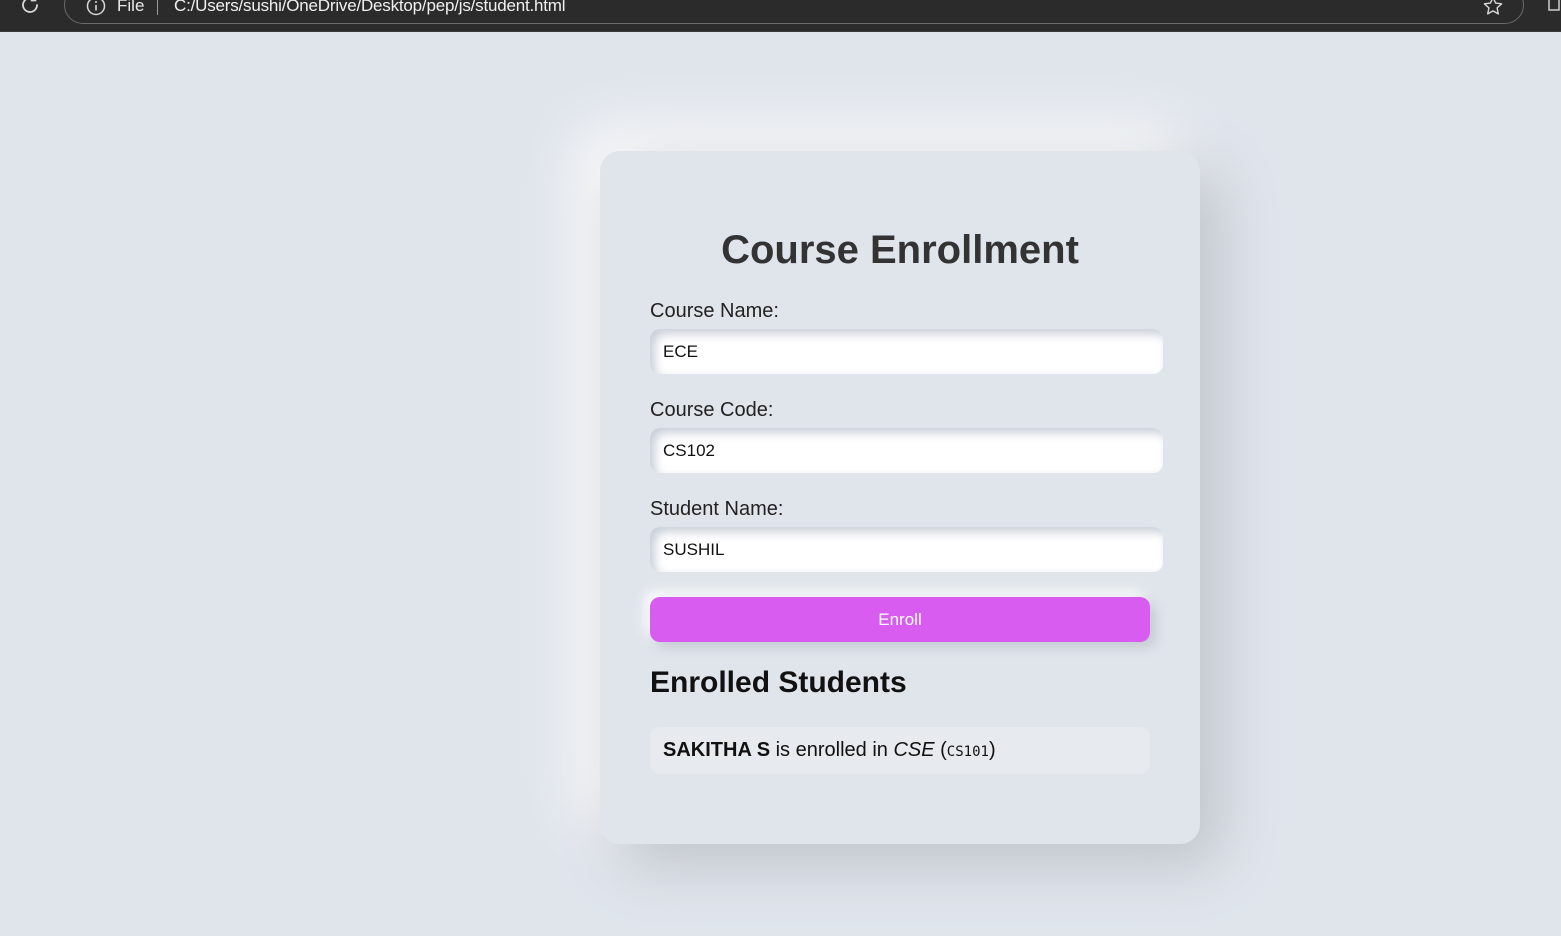  I want to click on page-title: Course Enrollment, so click(900, 250).